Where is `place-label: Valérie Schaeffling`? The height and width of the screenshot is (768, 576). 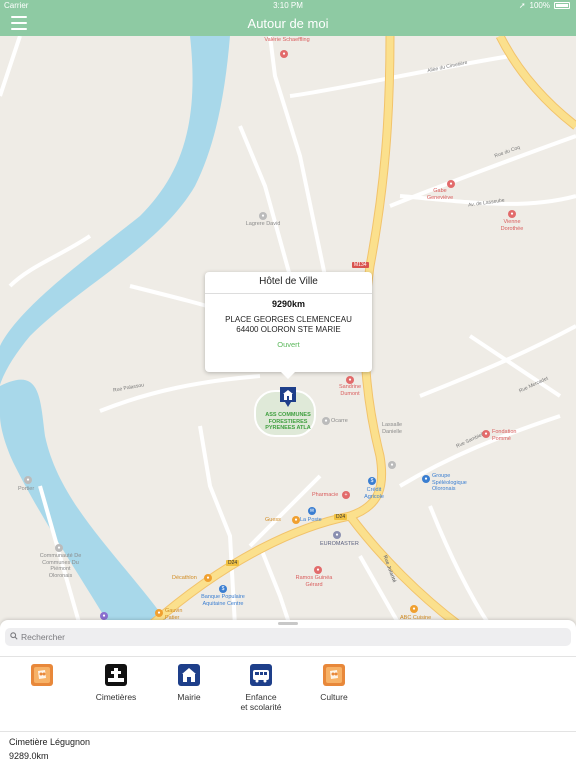 place-label: Valérie Schaeffling is located at coordinates (287, 40).